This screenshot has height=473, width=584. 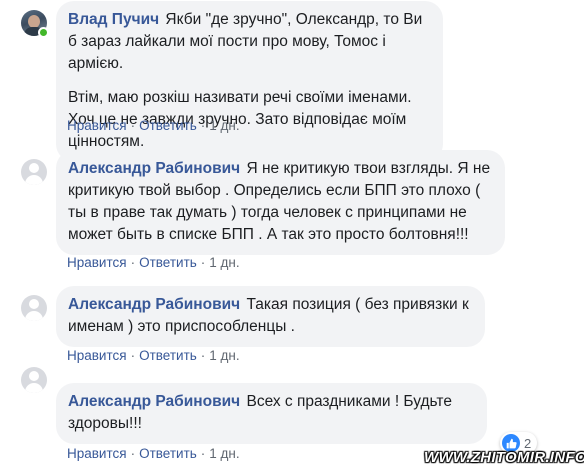 I want to click on comment-author: Влад Пучич, so click(x=113, y=19).